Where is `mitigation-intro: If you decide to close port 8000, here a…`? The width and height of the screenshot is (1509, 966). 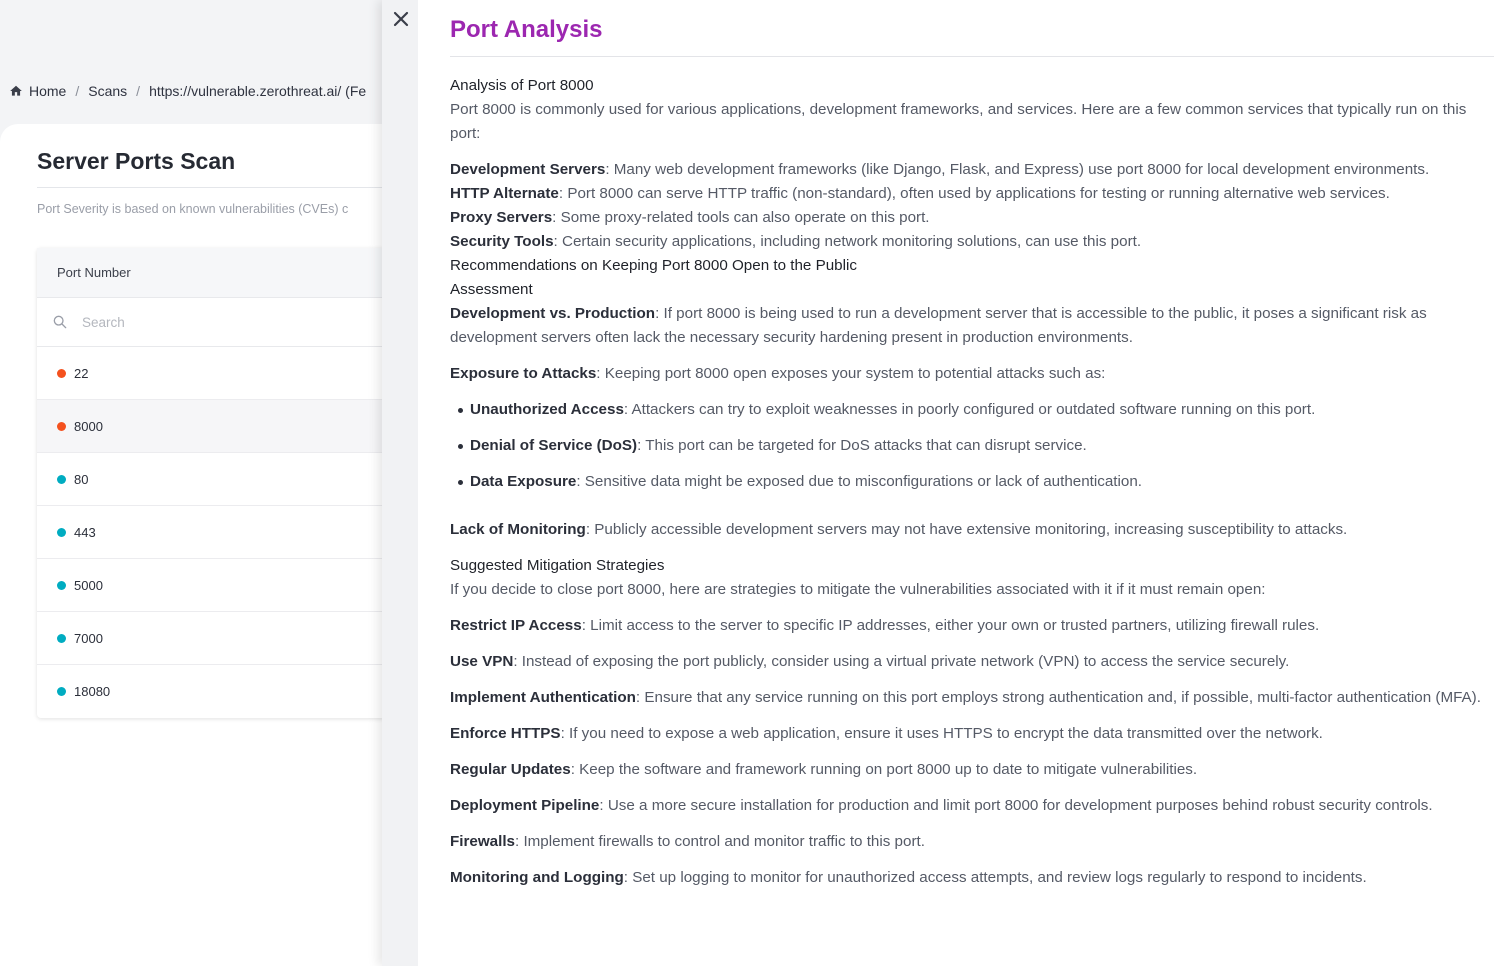 mitigation-intro: If you decide to close port 8000, here a… is located at coordinates (858, 589).